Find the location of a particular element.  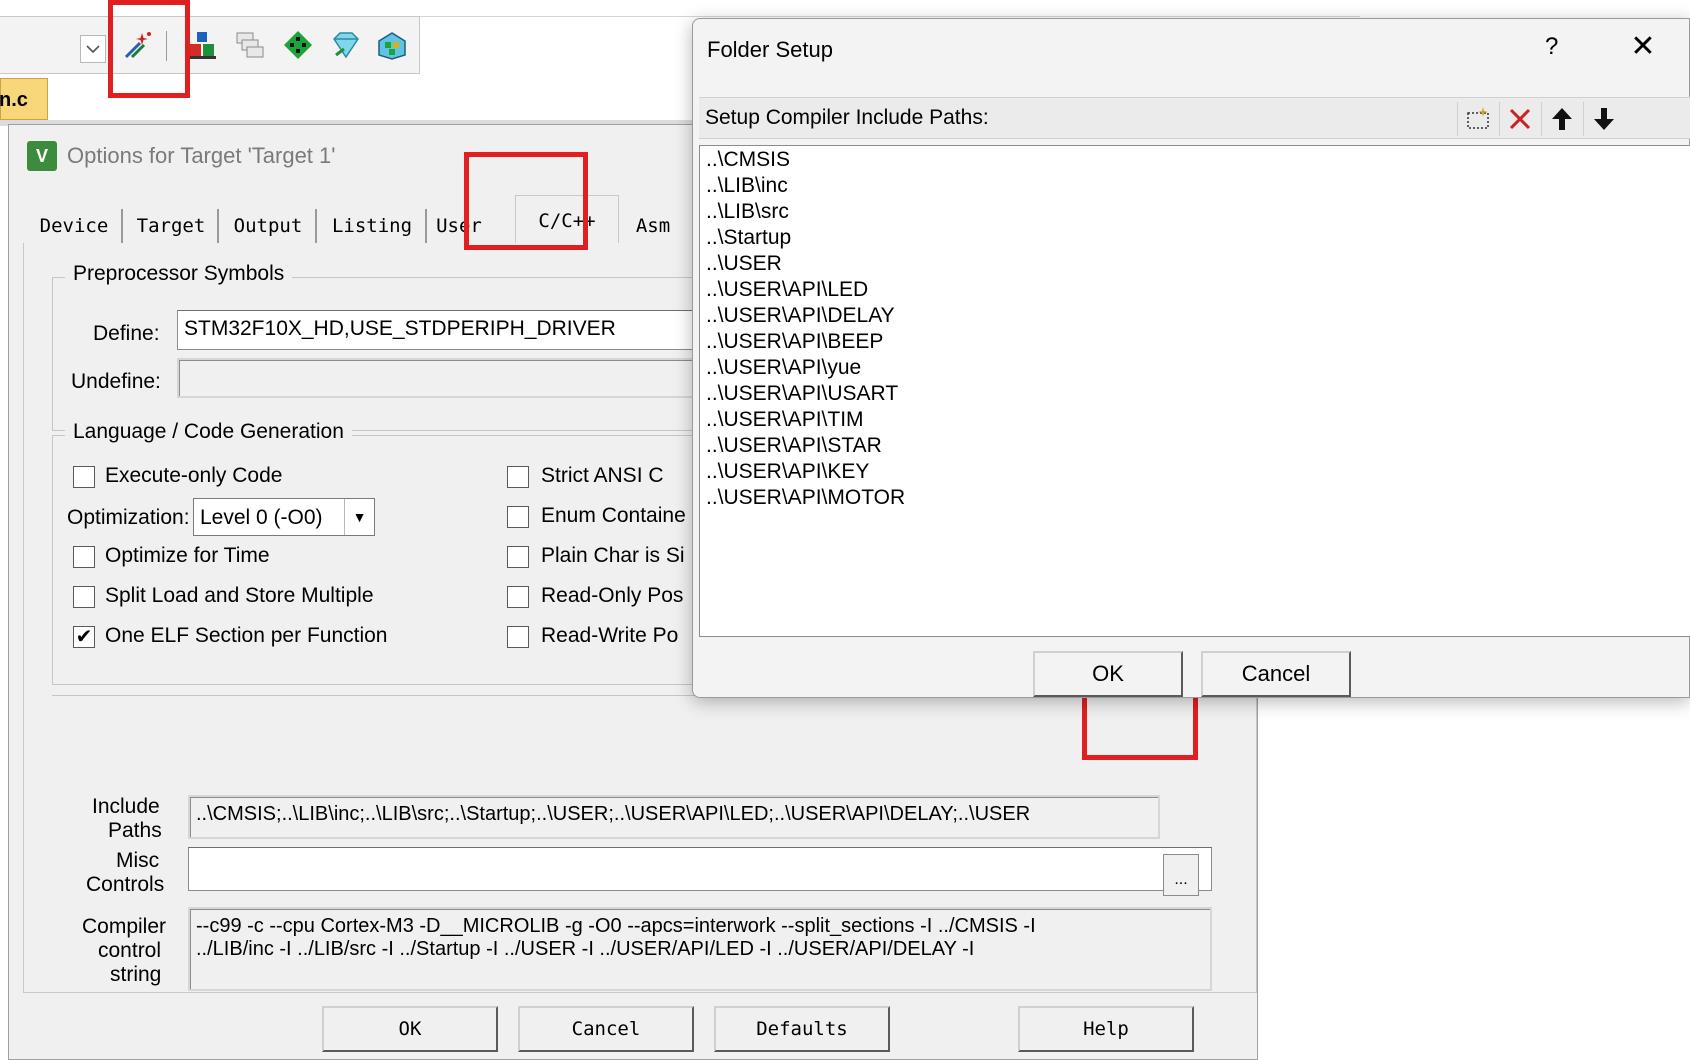

list-item: ..\USER\API\TIM is located at coordinates (785, 420).